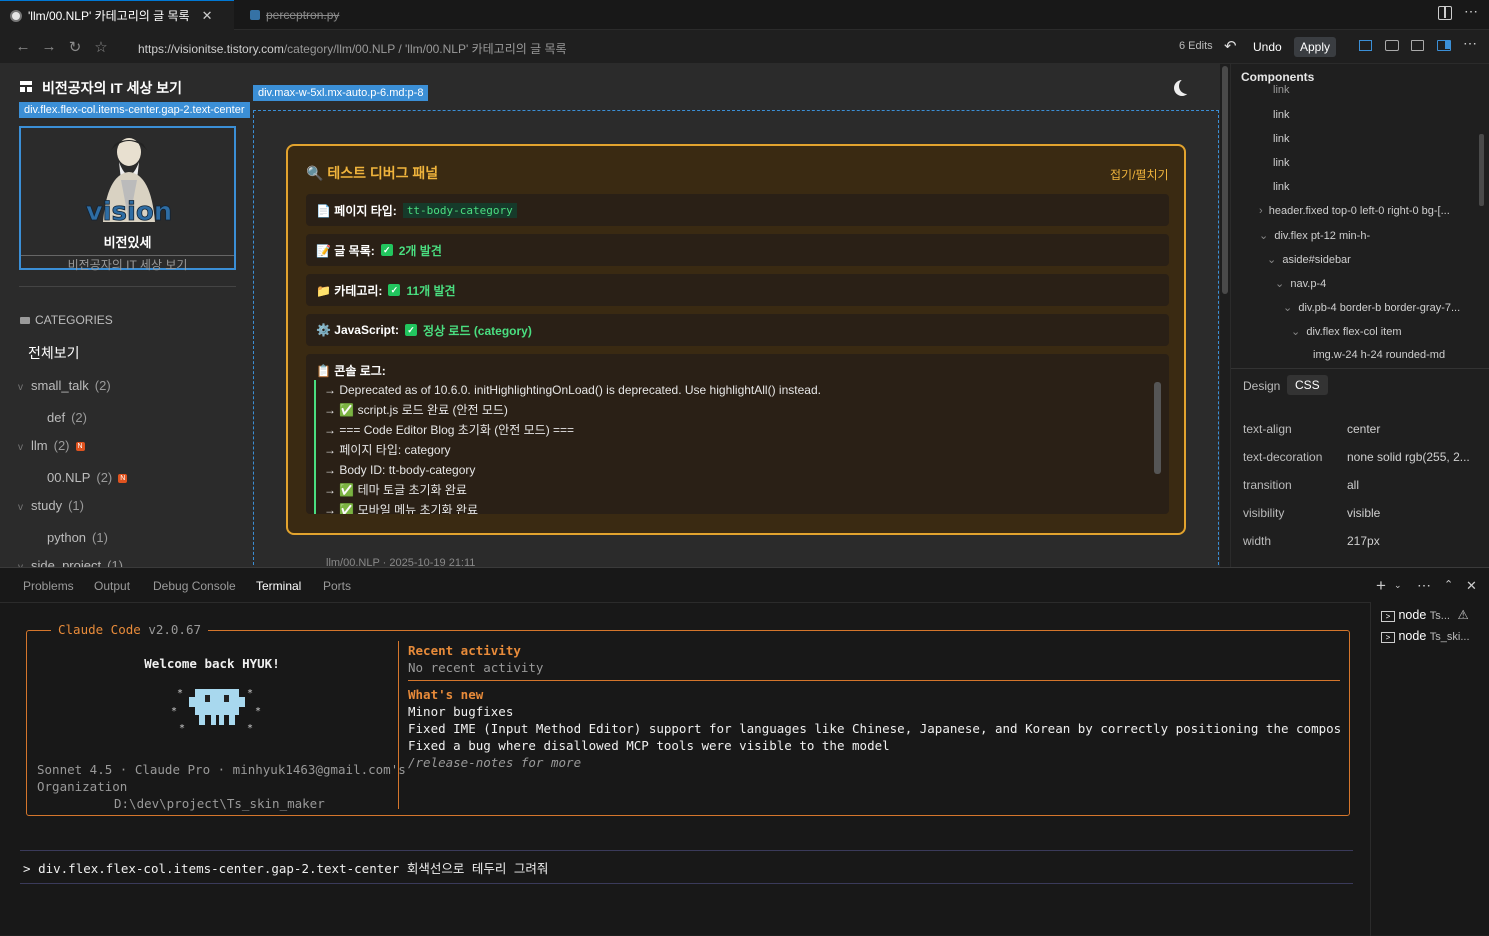  What do you see at coordinates (51, 505) in the screenshot?
I see `category-study: v study (1)` at bounding box center [51, 505].